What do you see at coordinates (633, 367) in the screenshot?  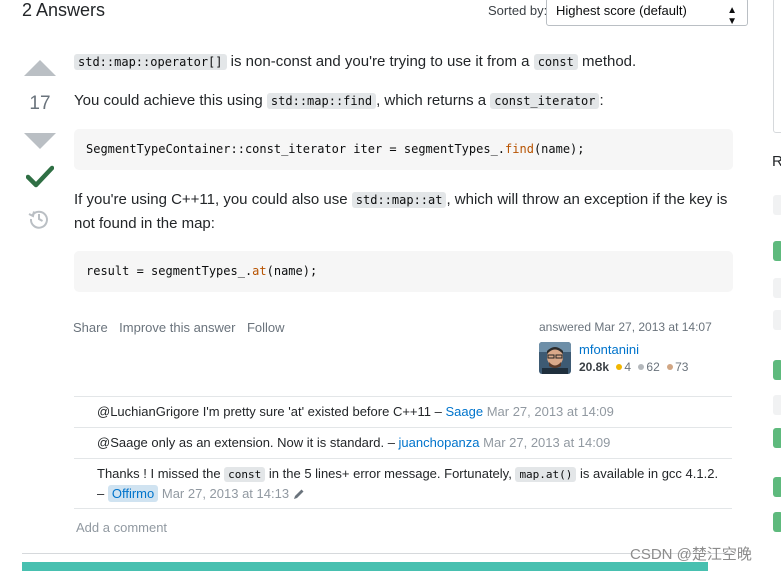 I see `reputation-line: 20.8k 4 62 73` at bounding box center [633, 367].